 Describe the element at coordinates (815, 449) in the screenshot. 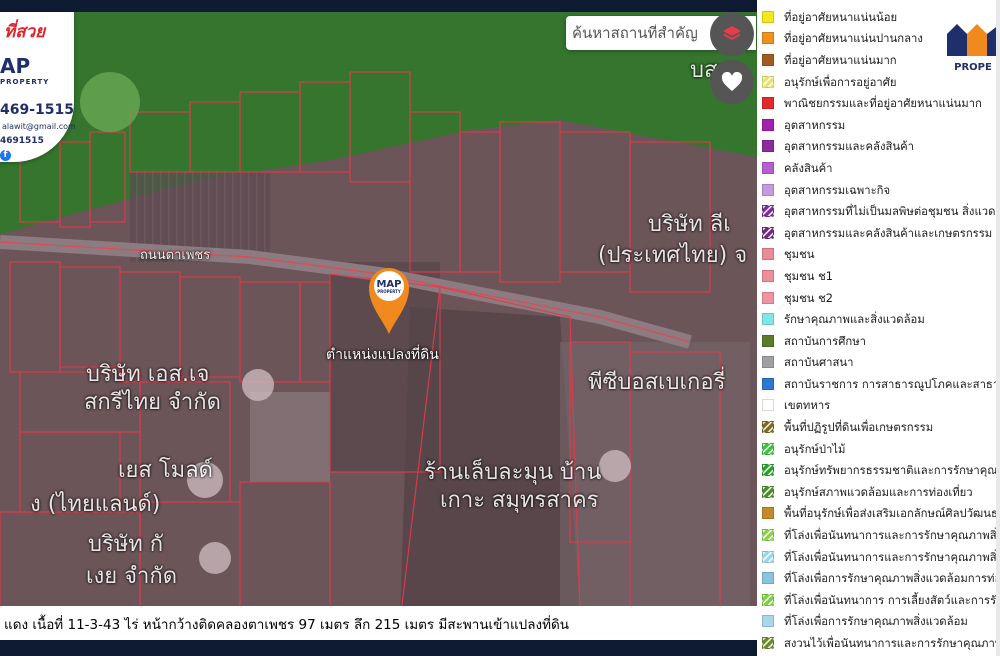

I see `legend-label: อนุรักษ์ป่าไม้` at that location.